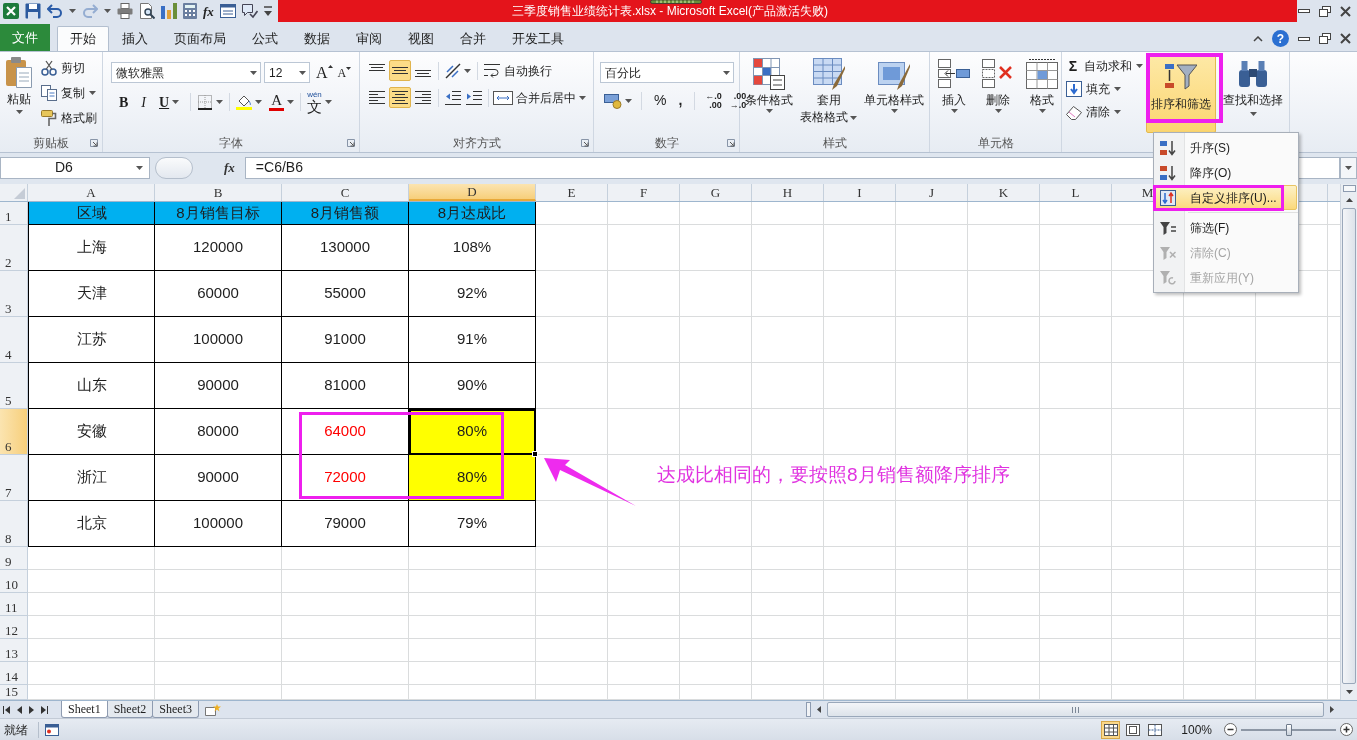  What do you see at coordinates (1004, 192) in the screenshot?
I see `column-header: K` at bounding box center [1004, 192].